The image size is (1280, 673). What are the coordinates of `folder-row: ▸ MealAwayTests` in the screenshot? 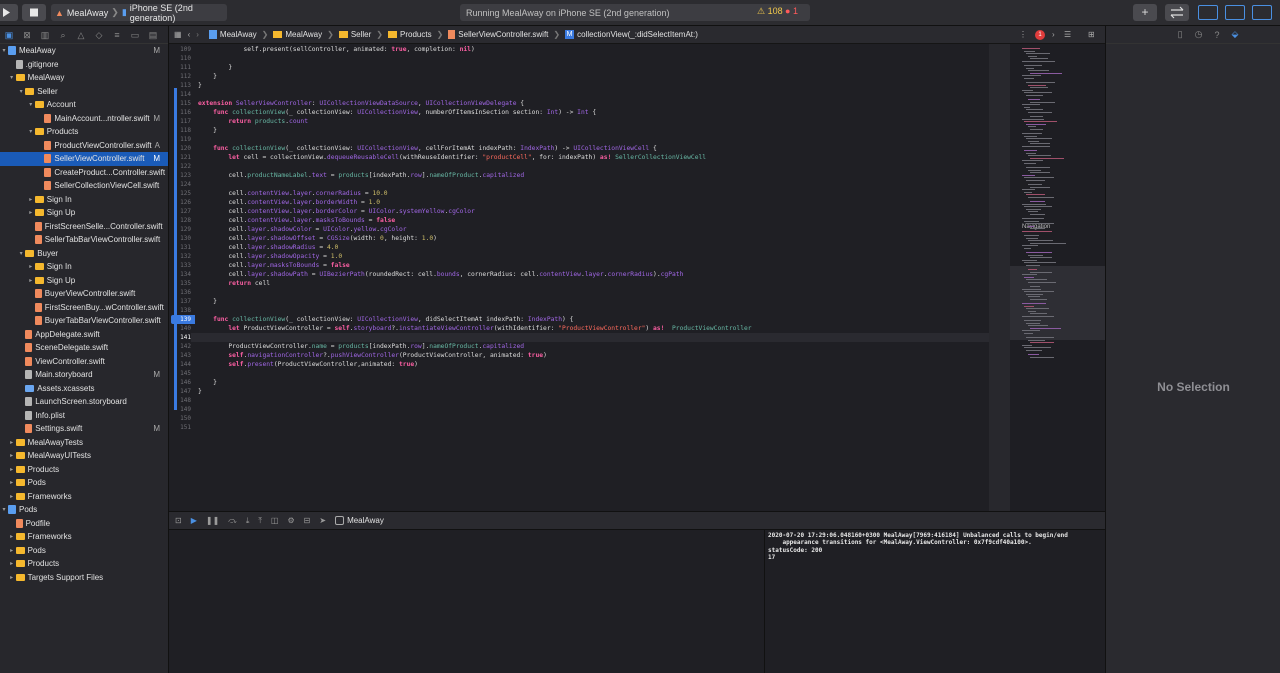 It's located at (84, 443).